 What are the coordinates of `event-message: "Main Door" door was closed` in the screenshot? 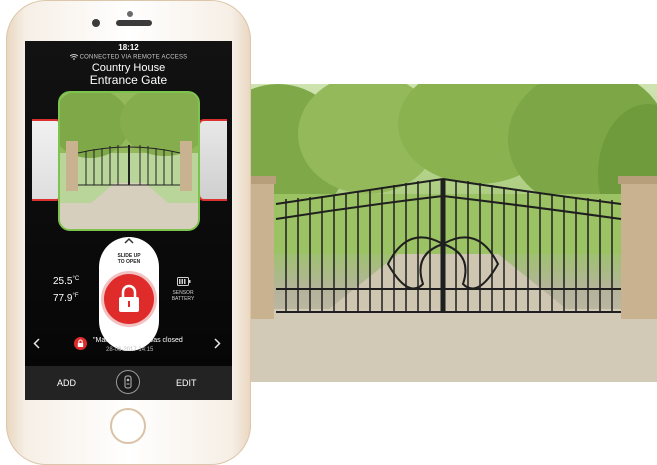 It's located at (138, 340).